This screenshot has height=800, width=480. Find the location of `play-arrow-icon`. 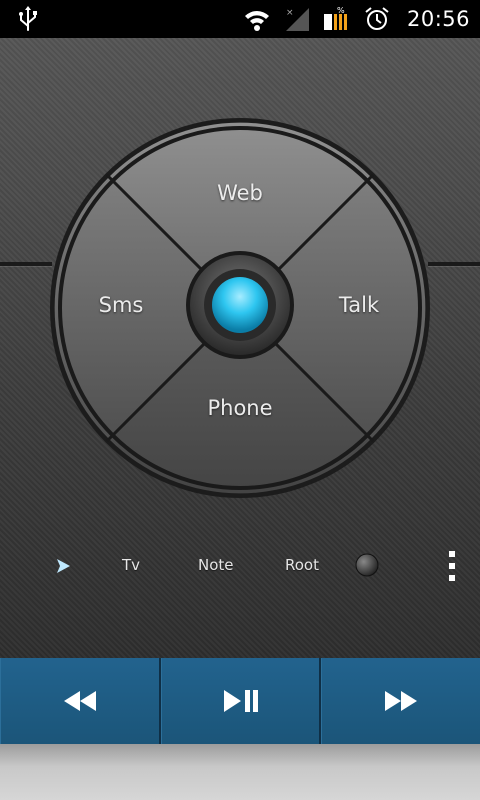

play-arrow-icon is located at coordinates (63, 566).